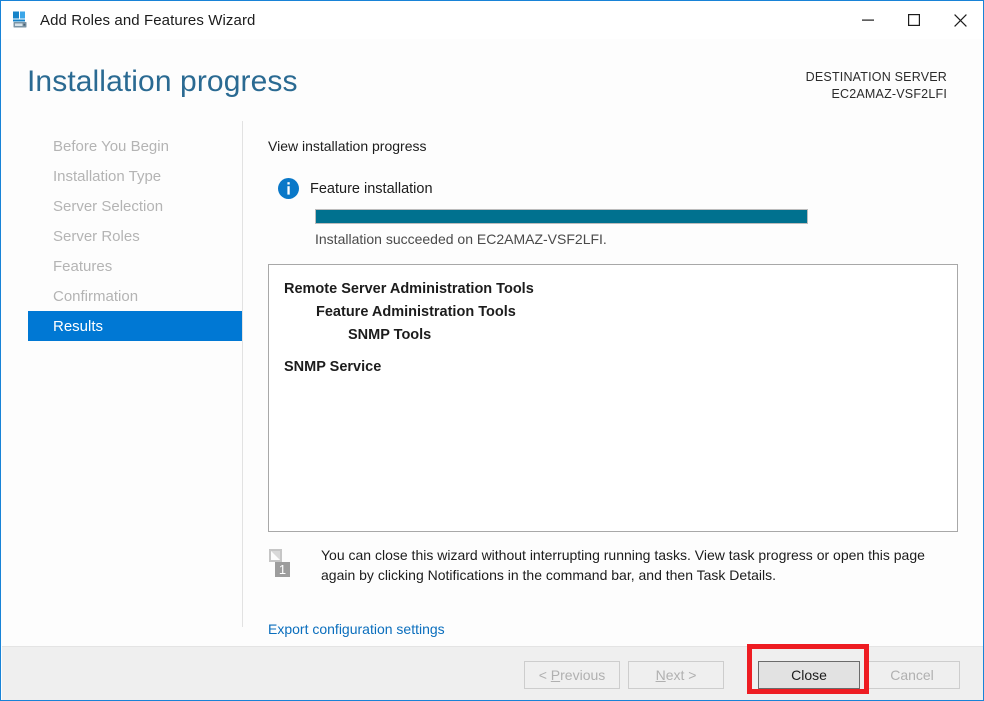 The image size is (984, 701). What do you see at coordinates (83, 266) in the screenshot?
I see `sidebar-item-label: Features` at bounding box center [83, 266].